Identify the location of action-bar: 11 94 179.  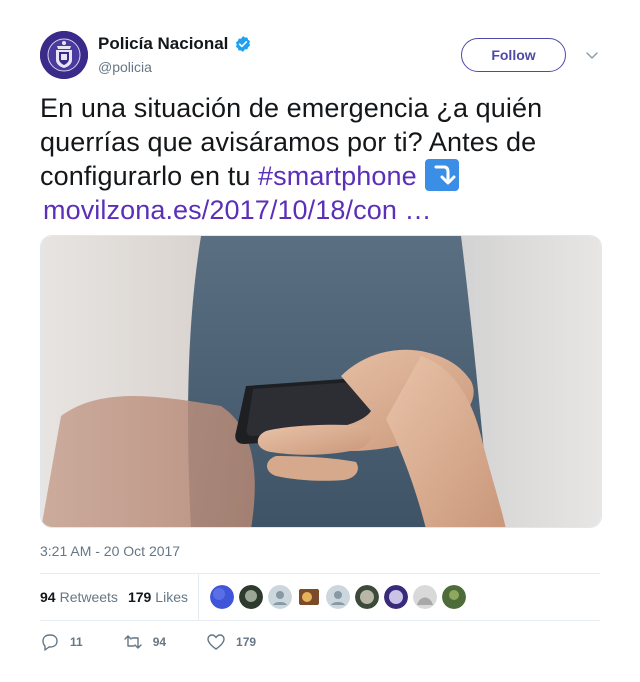
(168, 642).